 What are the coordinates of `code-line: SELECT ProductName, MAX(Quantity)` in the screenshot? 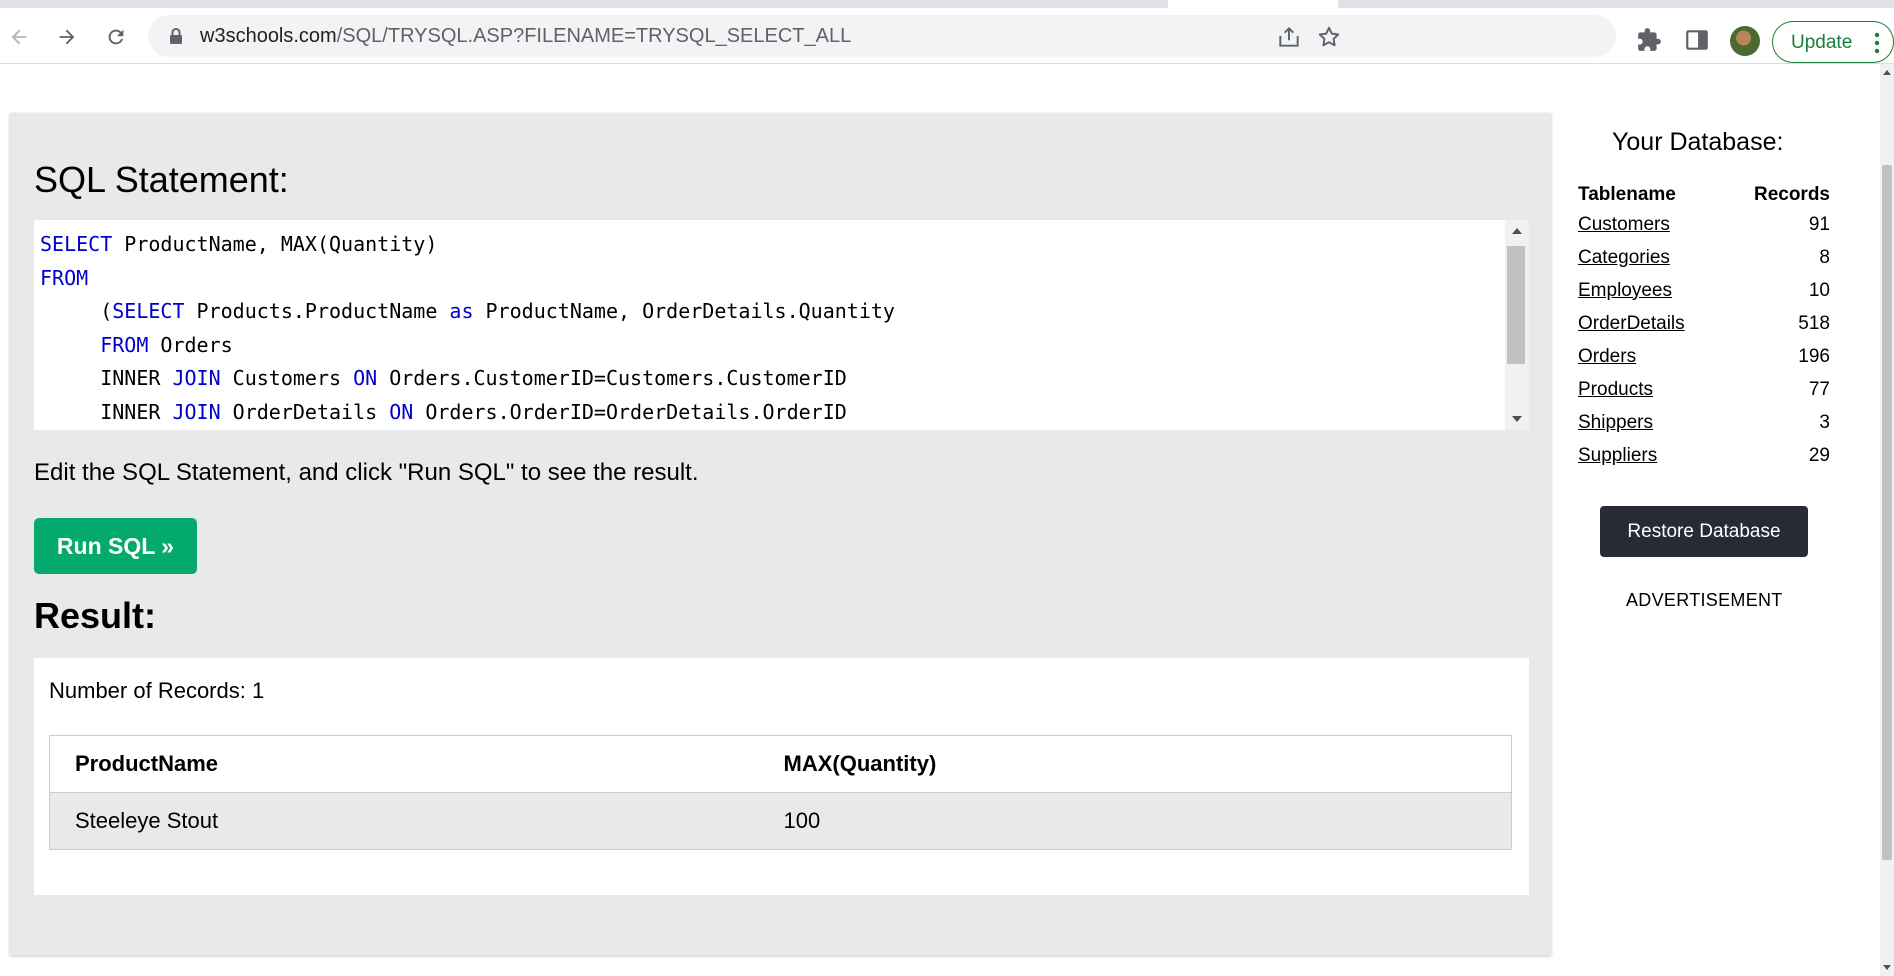 It's located at (467, 245).